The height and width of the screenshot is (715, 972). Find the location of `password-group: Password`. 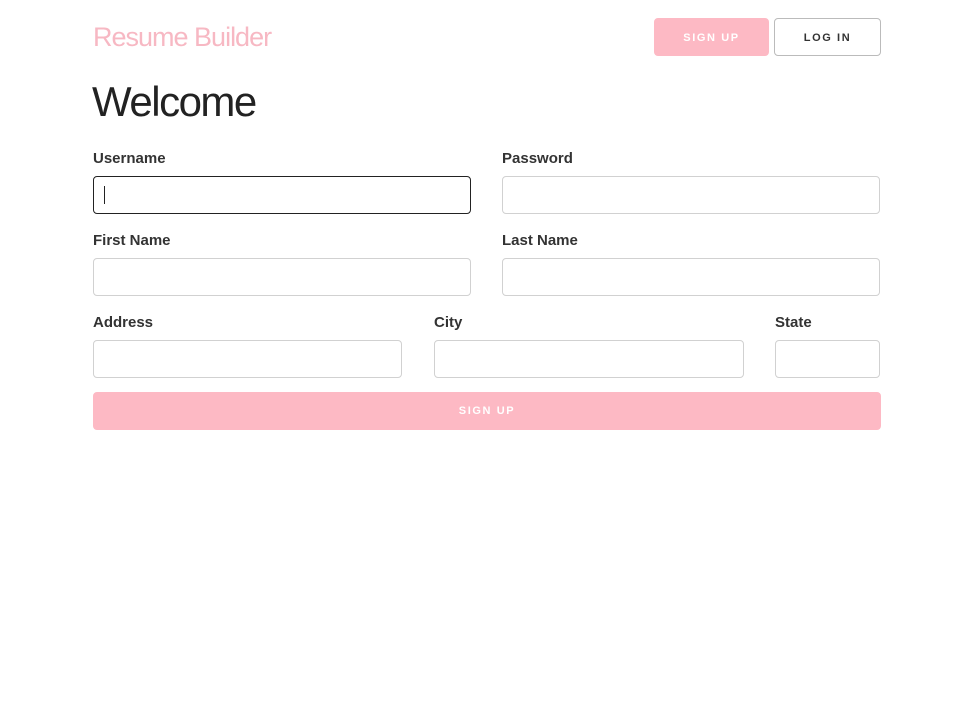

password-group: Password is located at coordinates (691, 182).